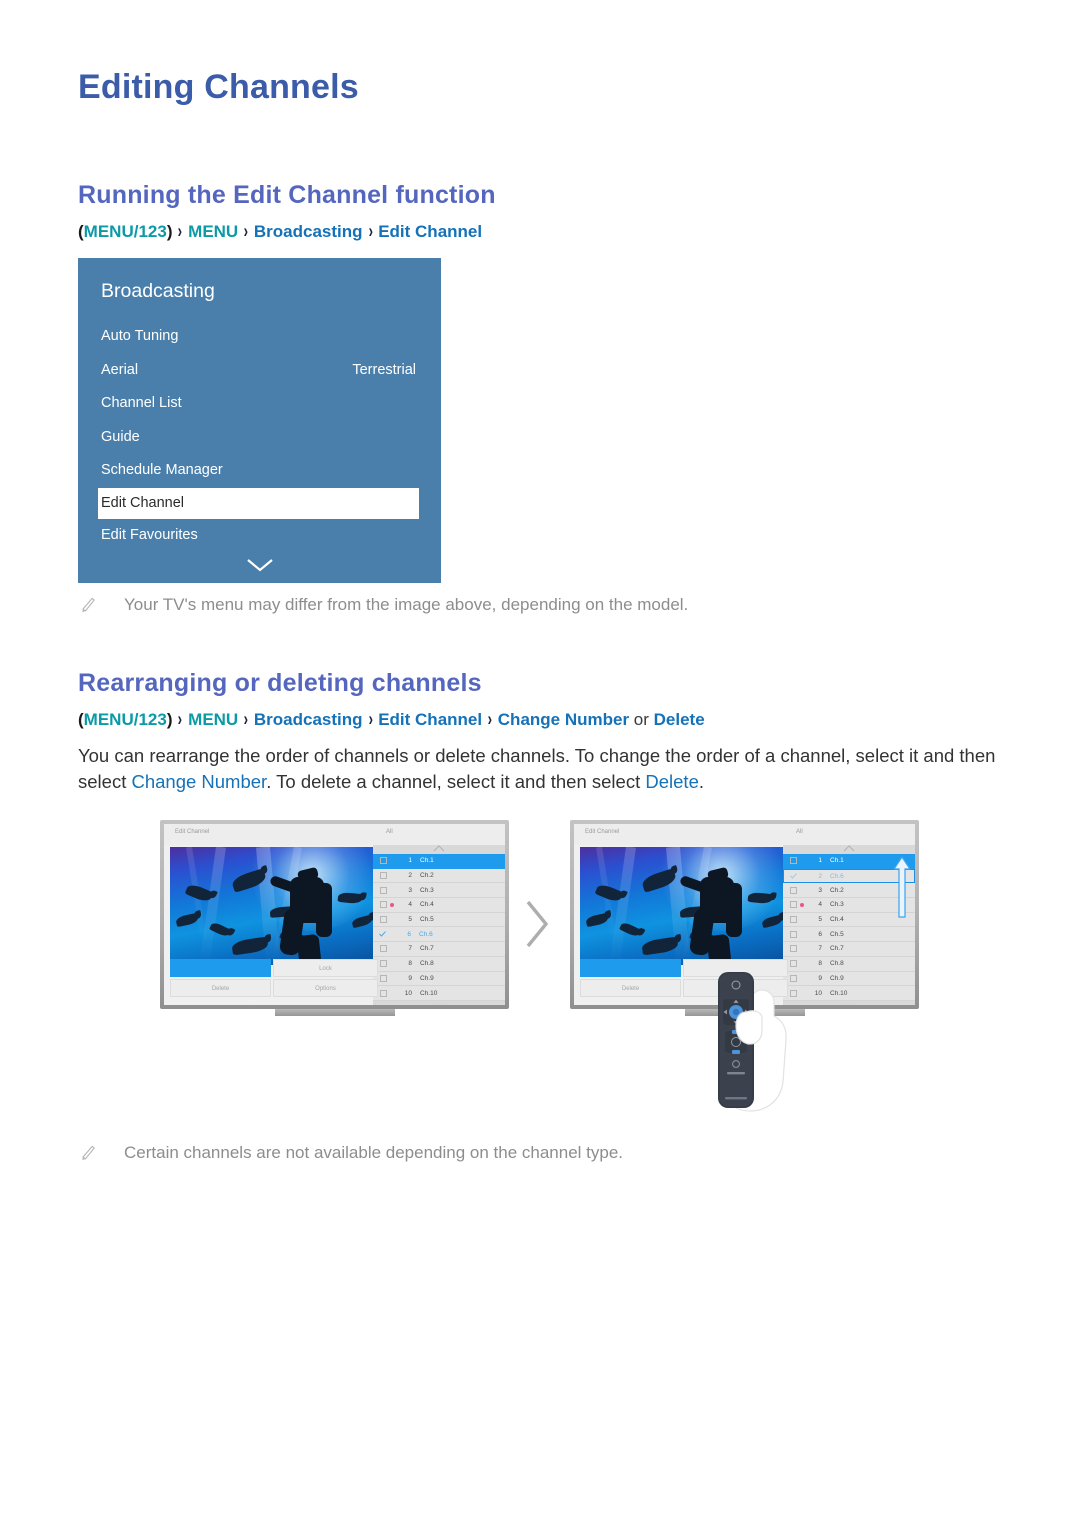 This screenshot has width=1080, height=1527. What do you see at coordinates (259, 536) in the screenshot?
I see `tv-menu-item-edit-favourites: Edit Favourites` at bounding box center [259, 536].